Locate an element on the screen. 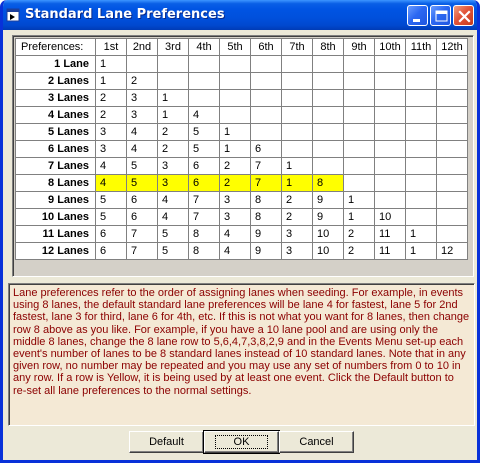  default-button: Default is located at coordinates (166, 442).